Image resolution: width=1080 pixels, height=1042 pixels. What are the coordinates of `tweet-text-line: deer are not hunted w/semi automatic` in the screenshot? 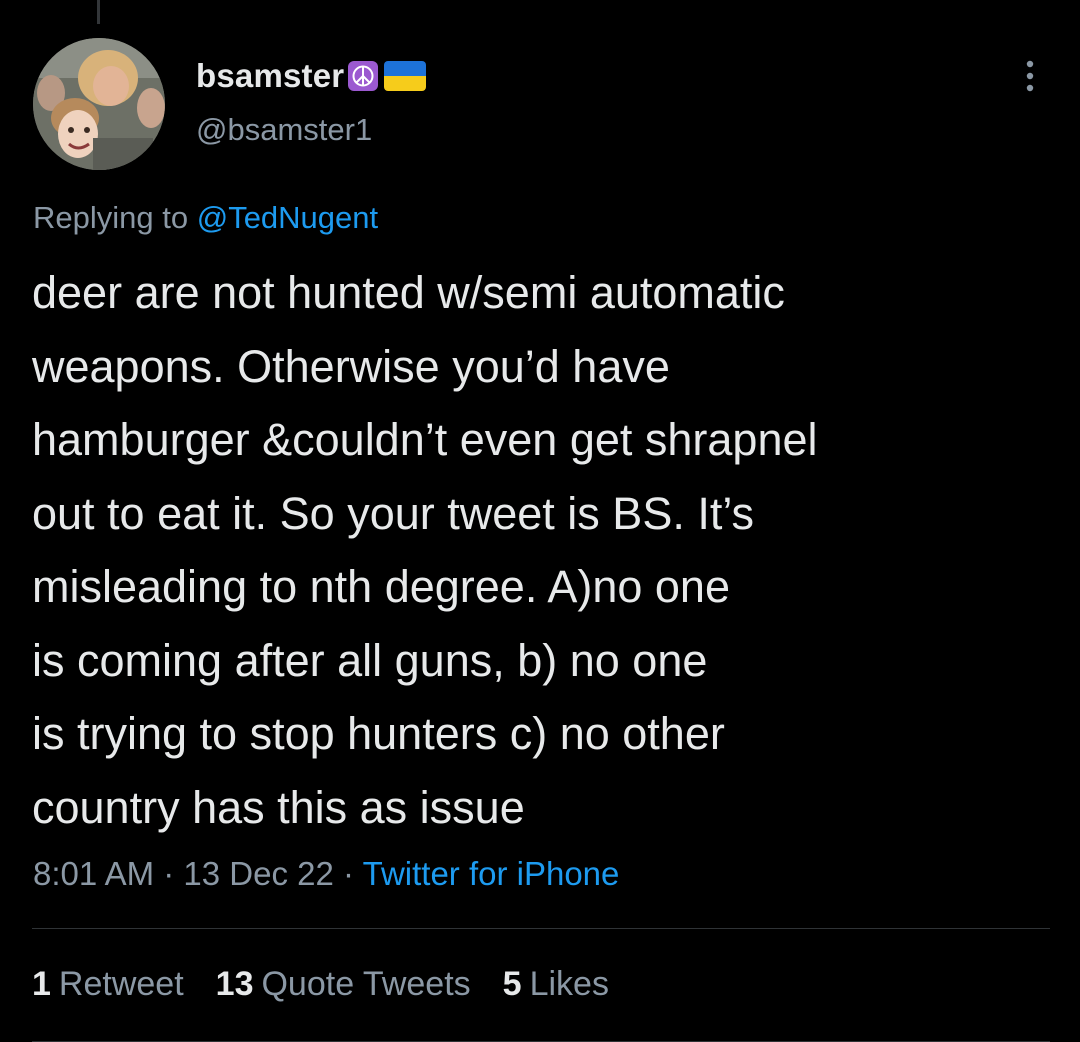 It's located at (408, 292).